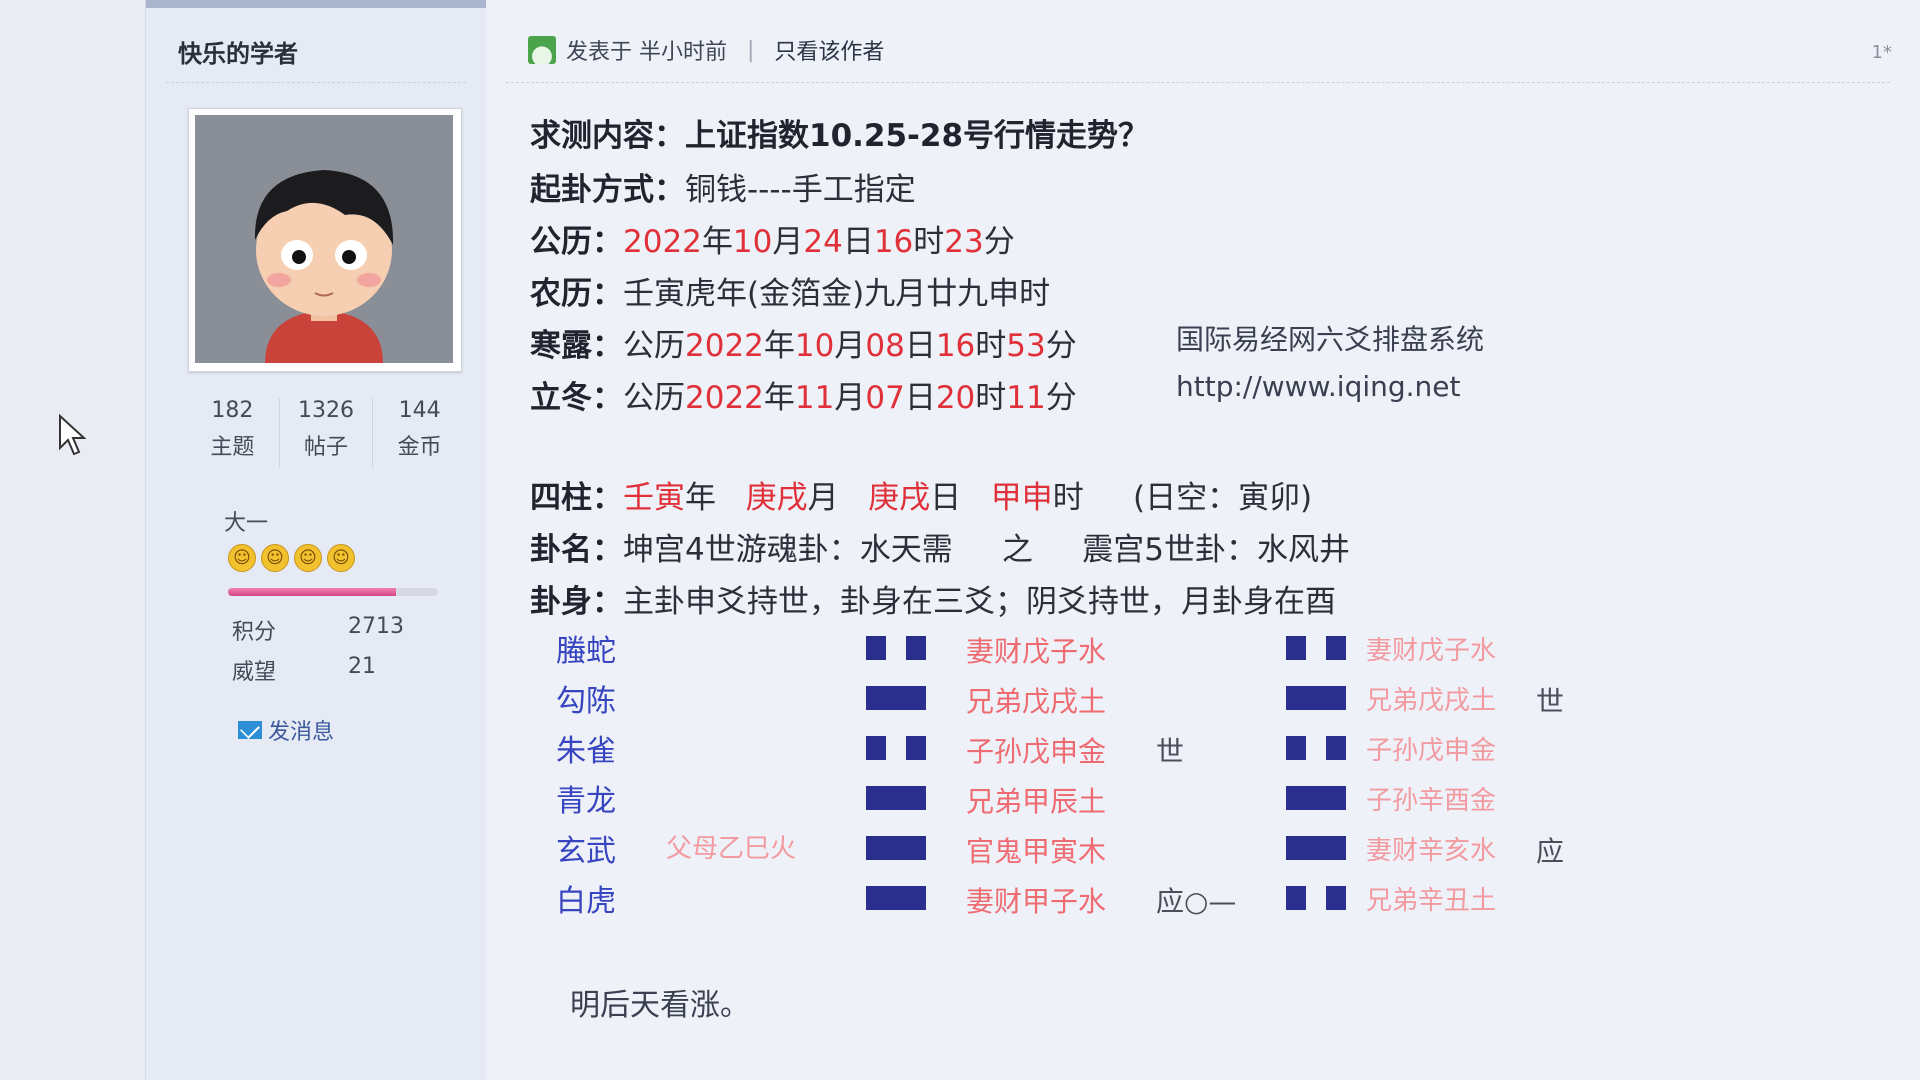 Image resolution: width=1920 pixels, height=1080 pixels. I want to click on method-value: 铜钱----手工指定, so click(800, 190).